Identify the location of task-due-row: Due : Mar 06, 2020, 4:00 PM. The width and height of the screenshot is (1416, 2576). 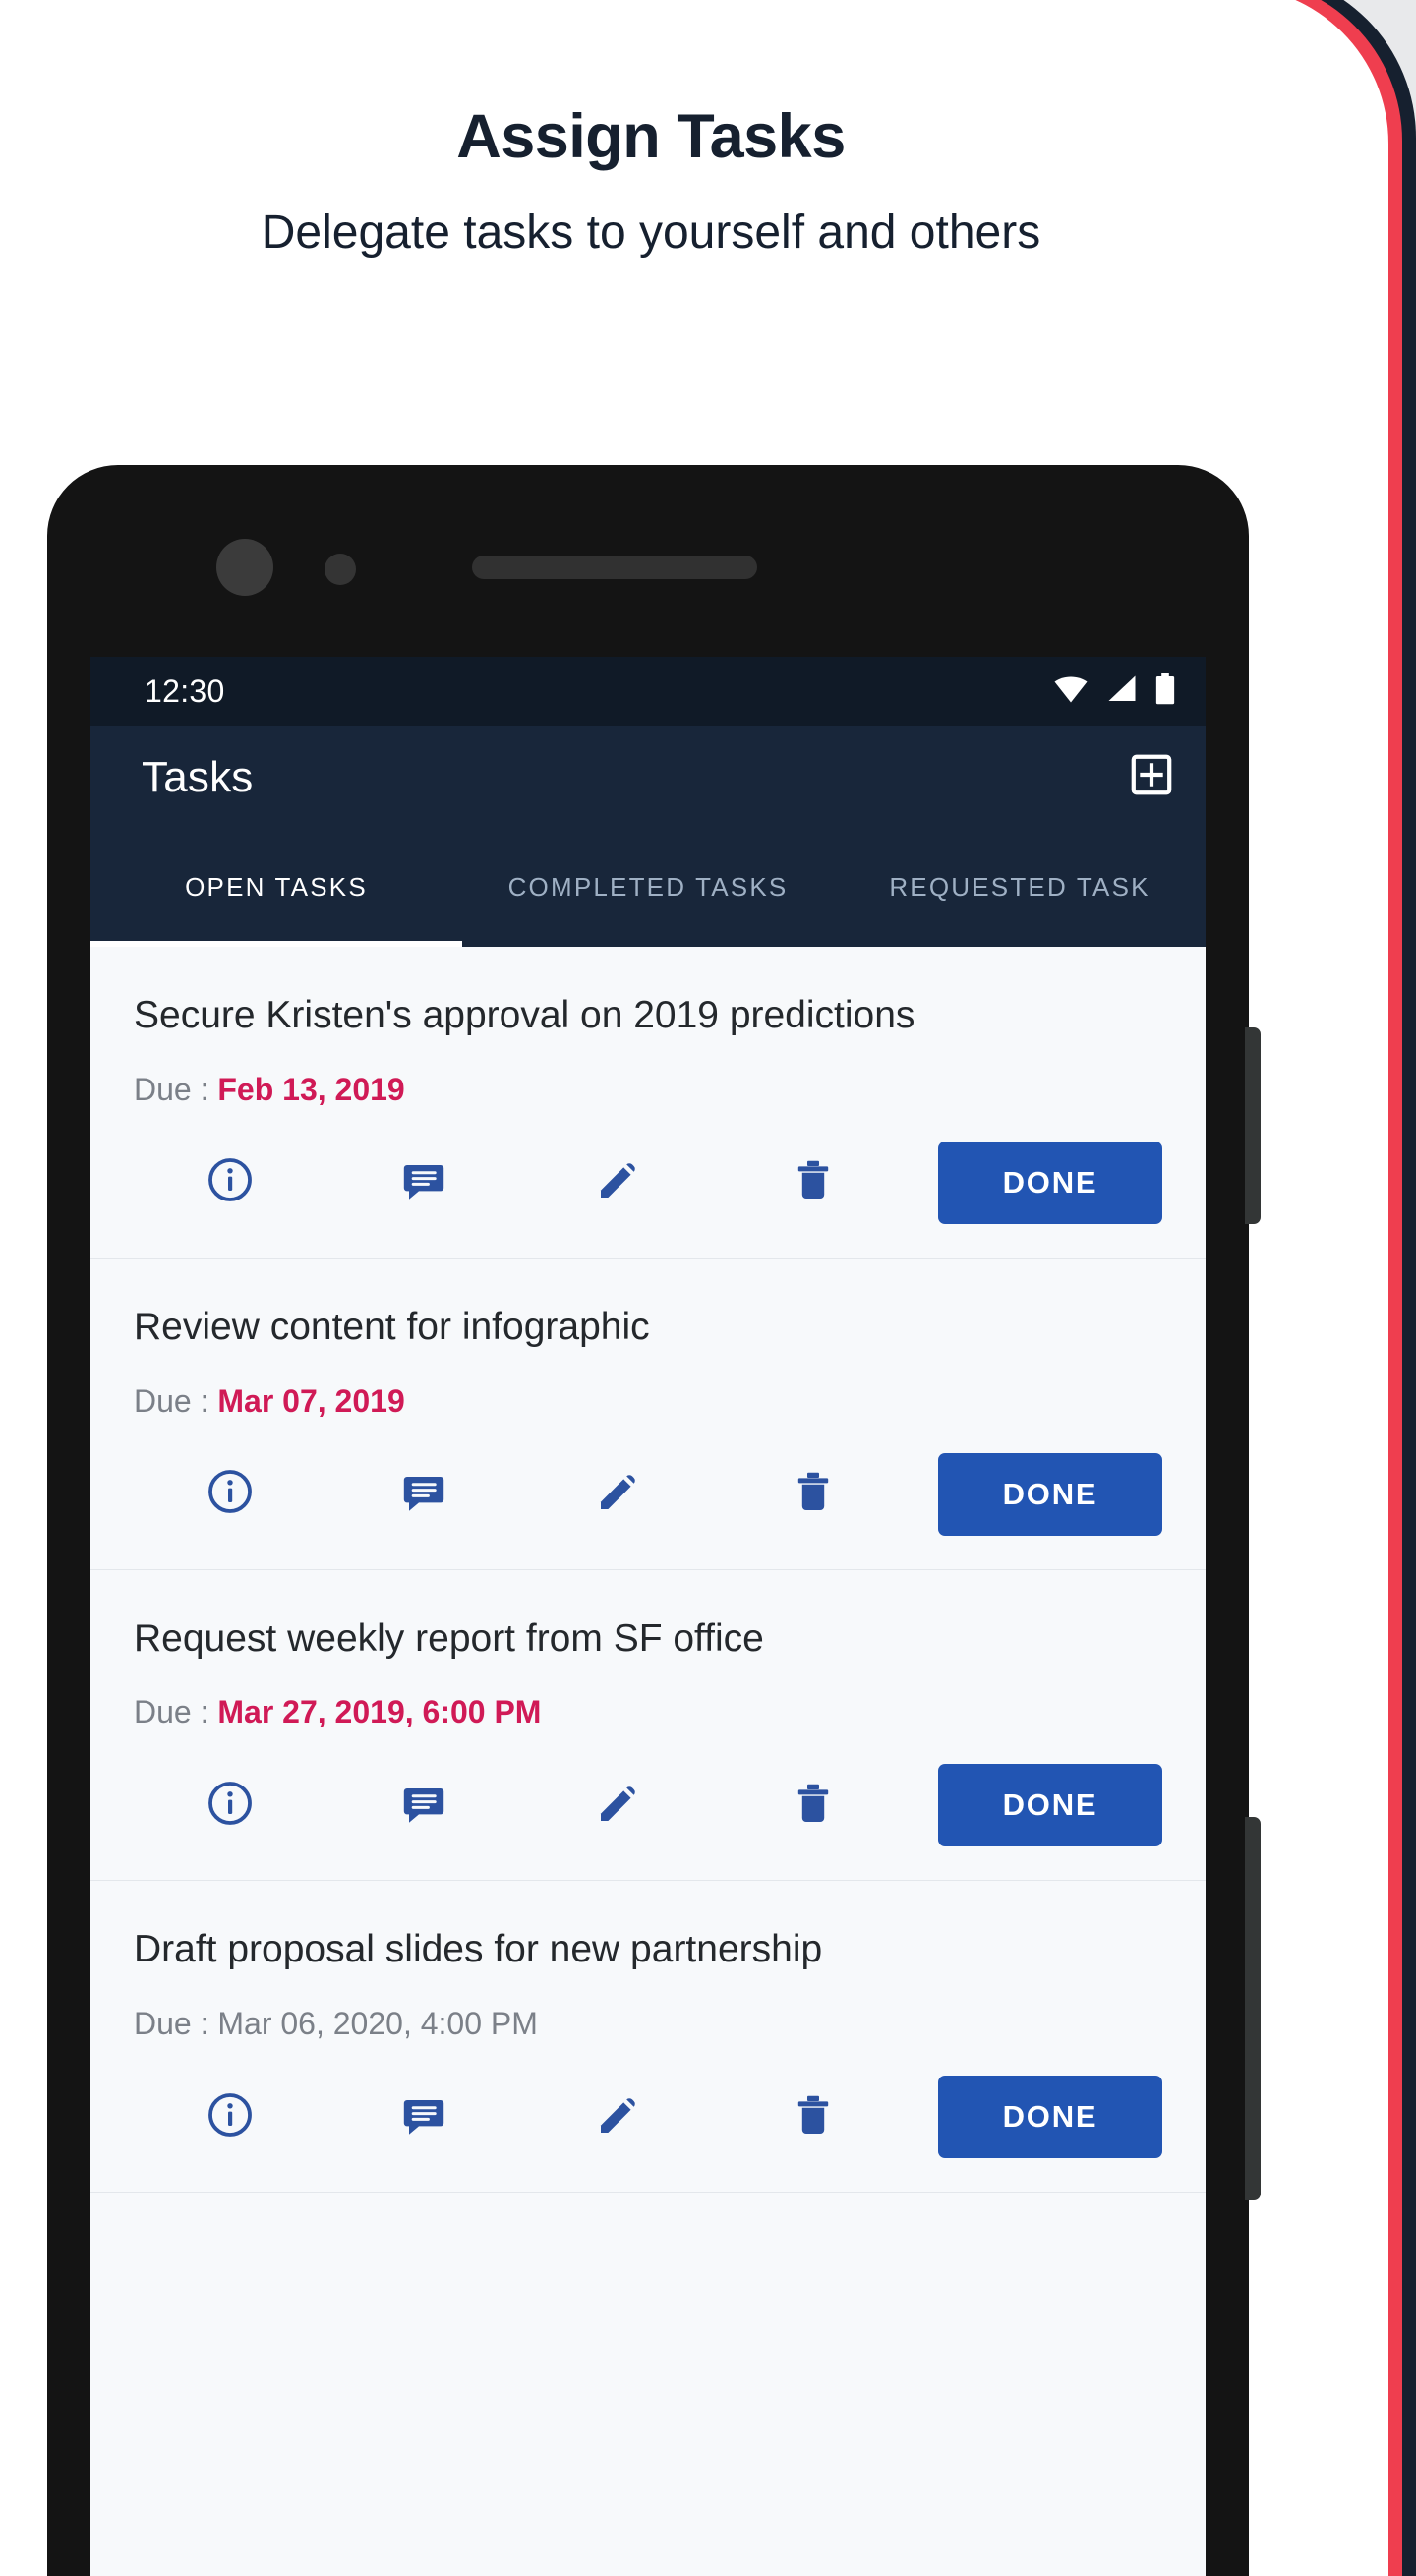
(648, 2024).